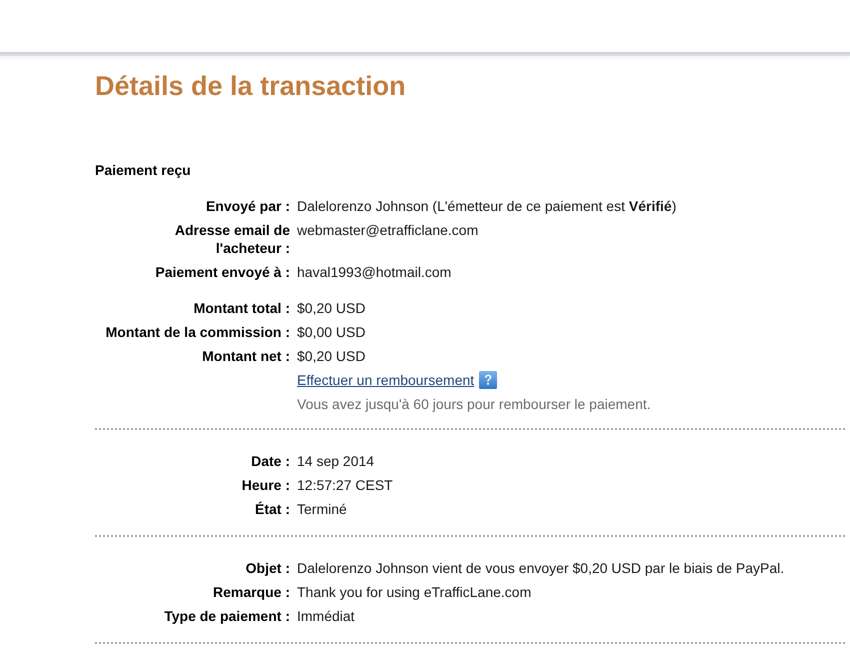  I want to click on note-text: Vous avez jusqu'à 60 jours pour rembourser le paiement., so click(474, 404).